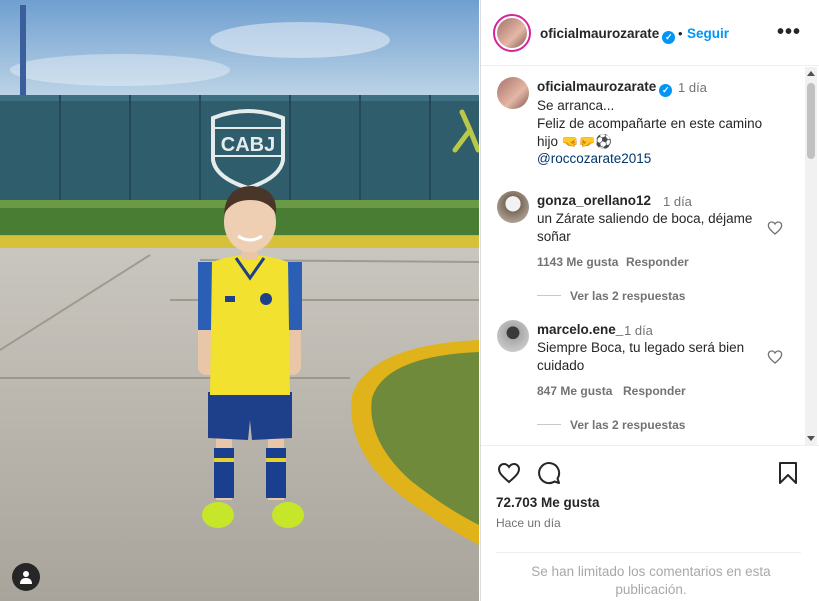 The image size is (819, 601). I want to click on post-header: oficialmaurozarate ✓ • Seguir •••, so click(650, 33).